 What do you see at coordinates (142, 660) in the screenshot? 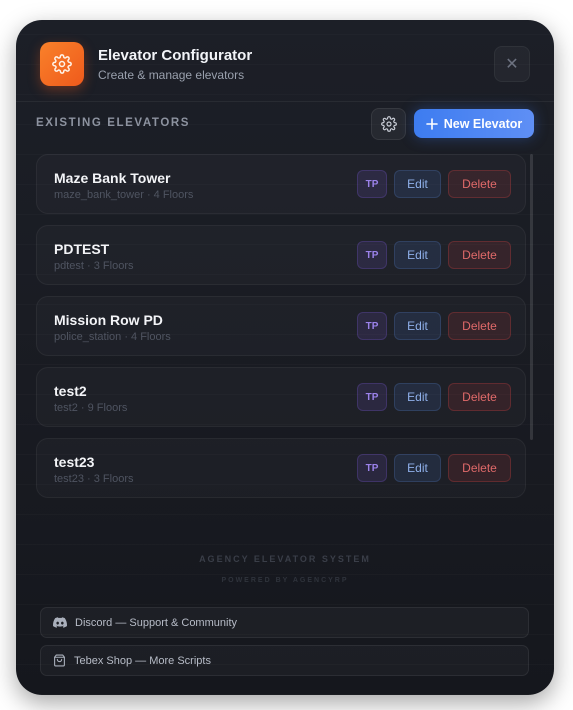
I see `tebex-link-label: Tebex Shop — More Scripts` at bounding box center [142, 660].